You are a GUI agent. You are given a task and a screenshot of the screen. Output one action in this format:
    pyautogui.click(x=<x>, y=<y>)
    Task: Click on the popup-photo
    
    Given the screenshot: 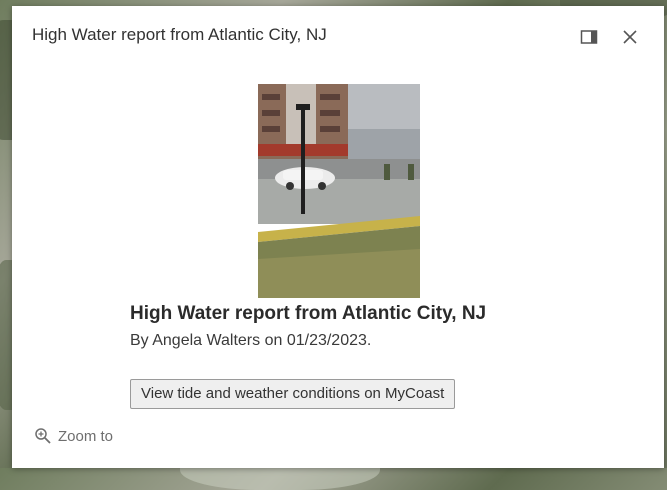 What is the action you would take?
    pyautogui.click(x=339, y=191)
    